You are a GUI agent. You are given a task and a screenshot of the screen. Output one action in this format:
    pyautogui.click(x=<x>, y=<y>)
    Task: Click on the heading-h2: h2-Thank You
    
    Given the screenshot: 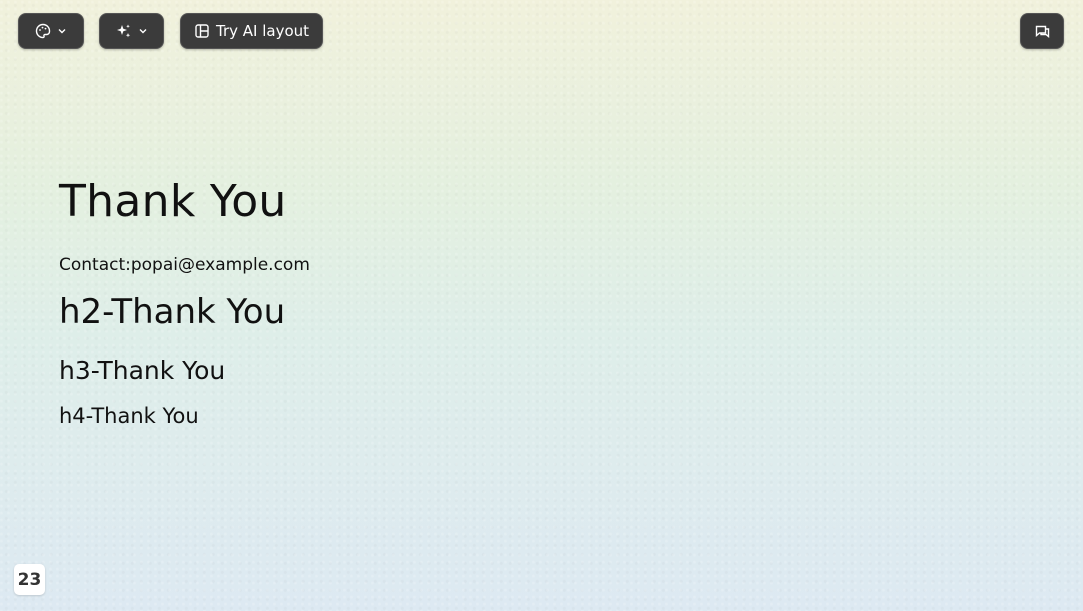 What is the action you would take?
    pyautogui.click(x=172, y=312)
    